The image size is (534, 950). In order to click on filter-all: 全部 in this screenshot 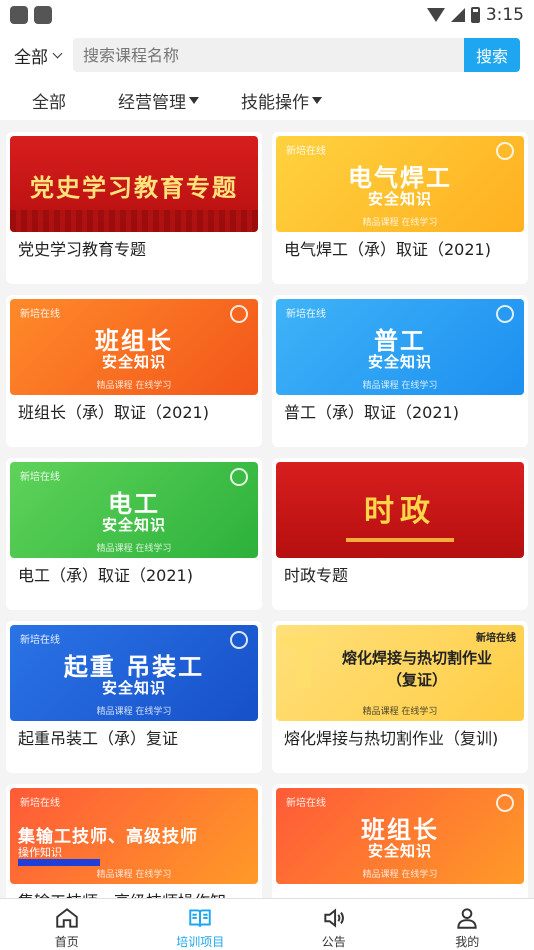, I will do `click(49, 100)`.